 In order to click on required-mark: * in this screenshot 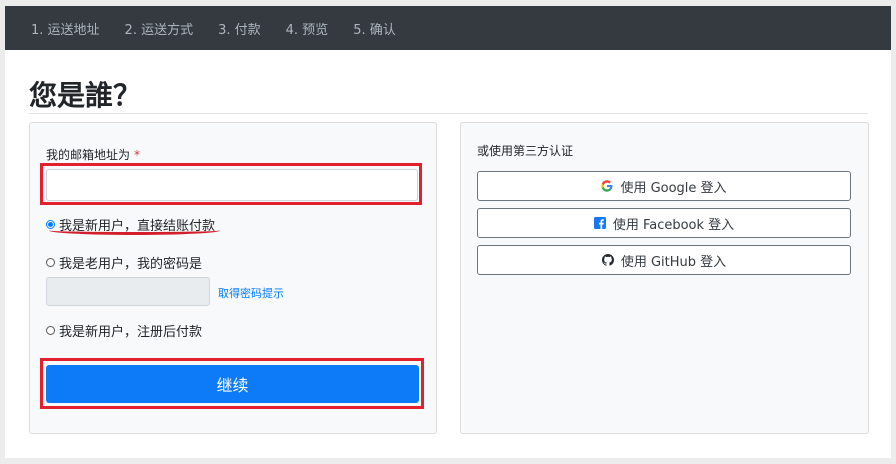, I will do `click(137, 155)`.